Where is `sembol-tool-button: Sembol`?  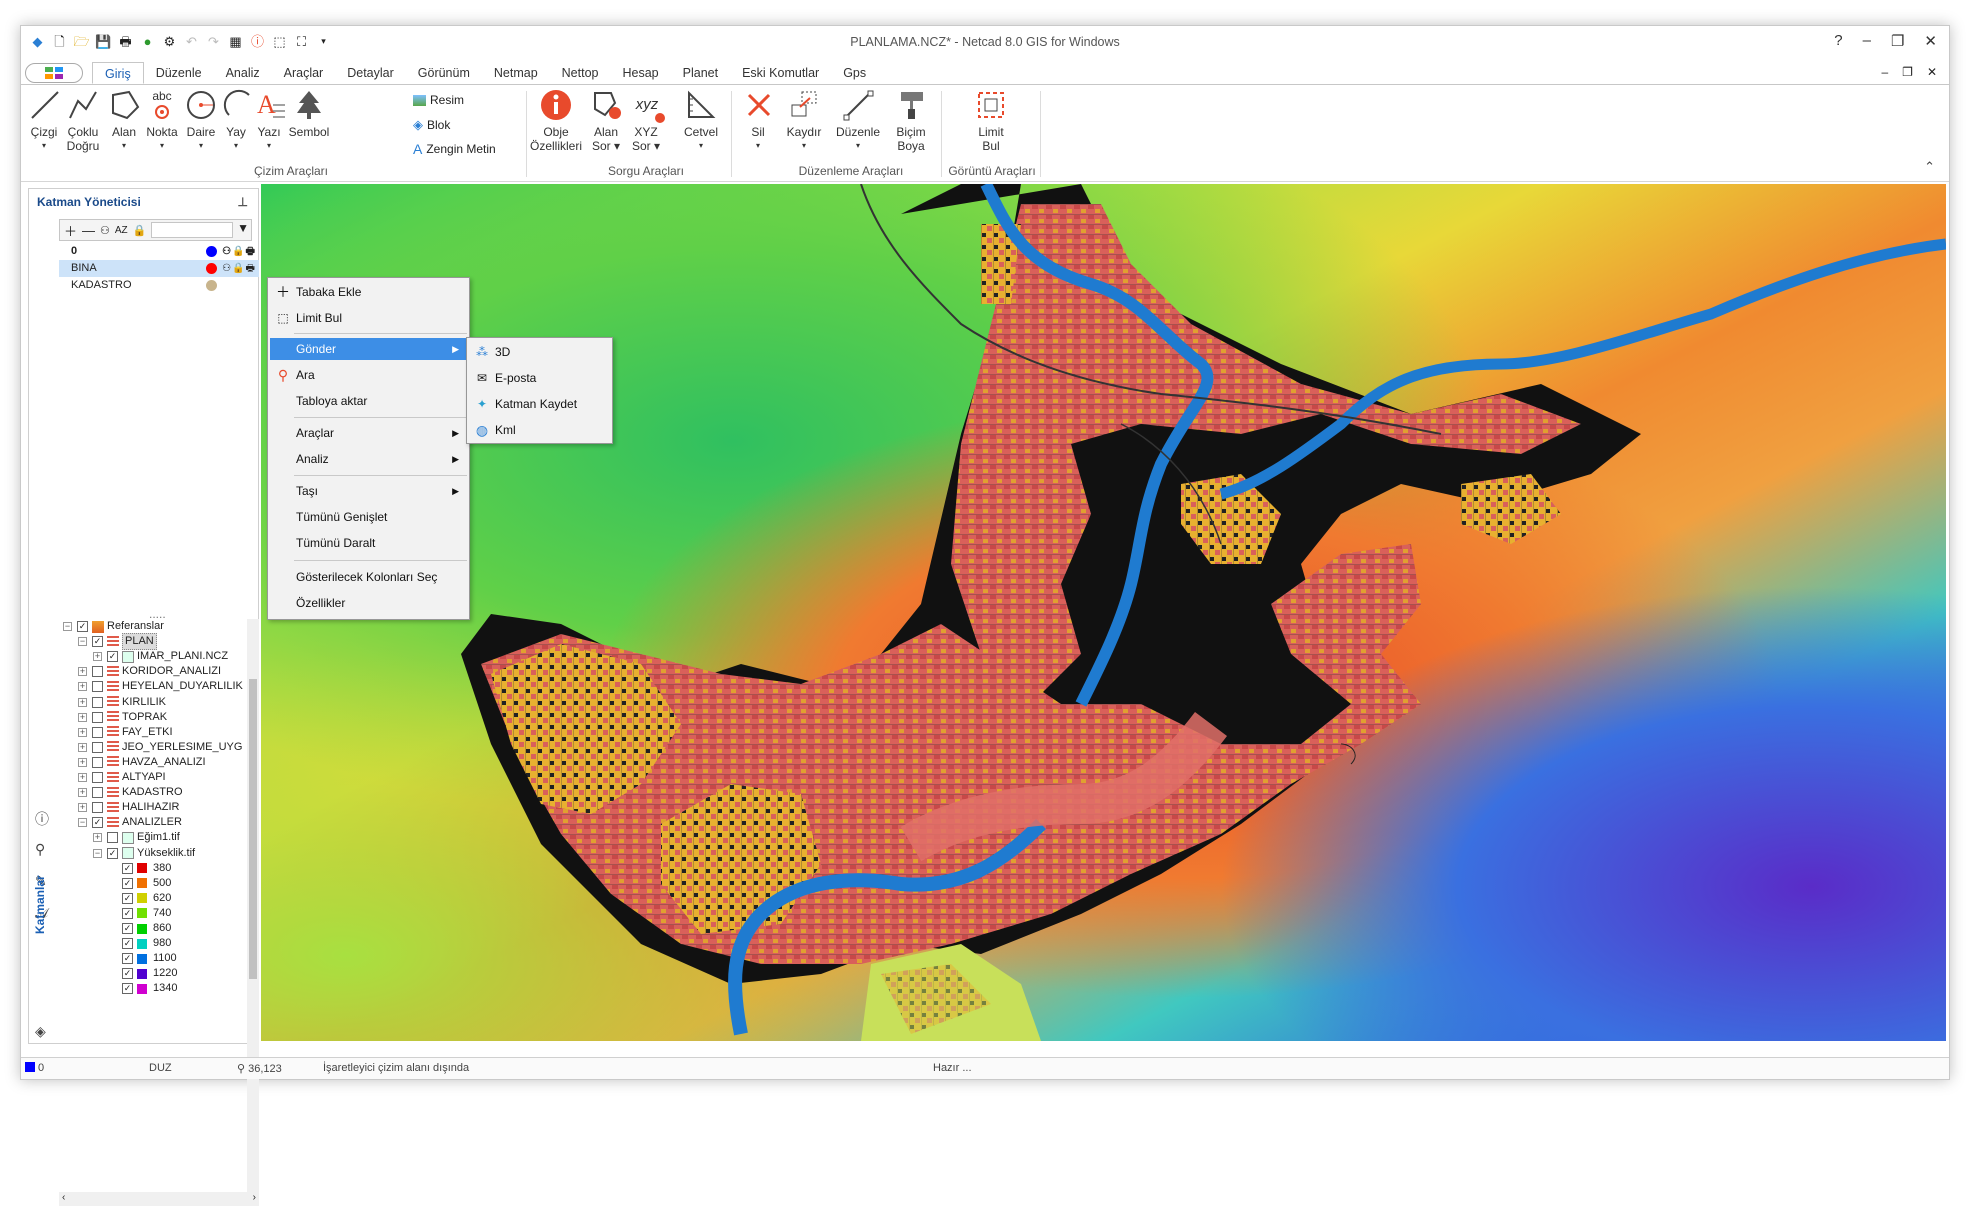
sembol-tool-button: Sembol is located at coordinates (309, 113).